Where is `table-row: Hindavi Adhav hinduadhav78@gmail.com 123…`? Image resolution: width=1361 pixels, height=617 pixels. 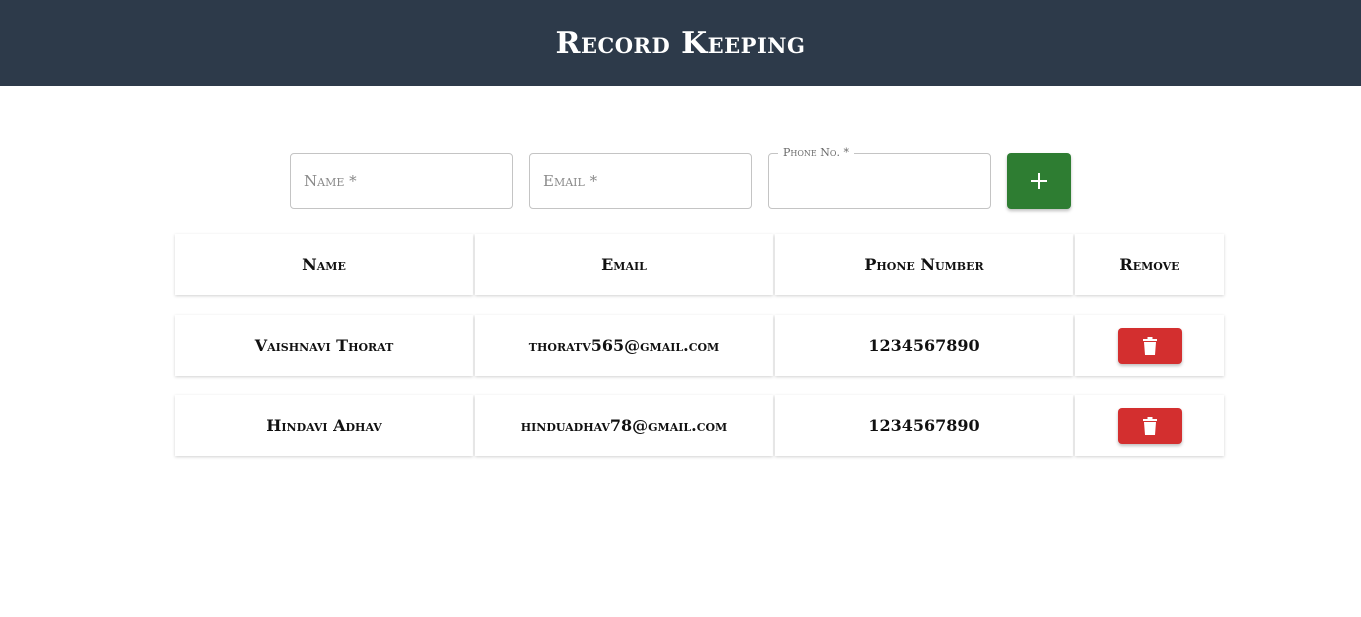 table-row: Hindavi Adhav hinduadhav78@gmail.com 123… is located at coordinates (700, 425).